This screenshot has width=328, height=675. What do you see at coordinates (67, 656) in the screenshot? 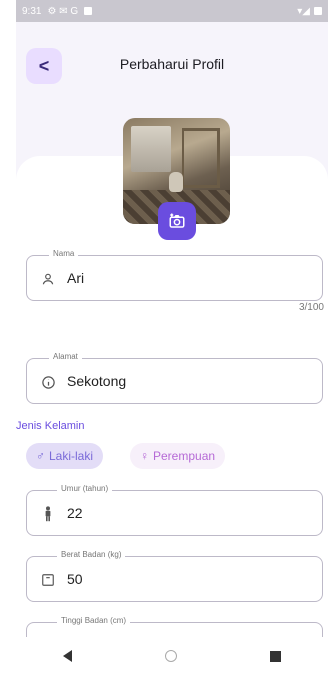
I see `nav-back-icon` at bounding box center [67, 656].